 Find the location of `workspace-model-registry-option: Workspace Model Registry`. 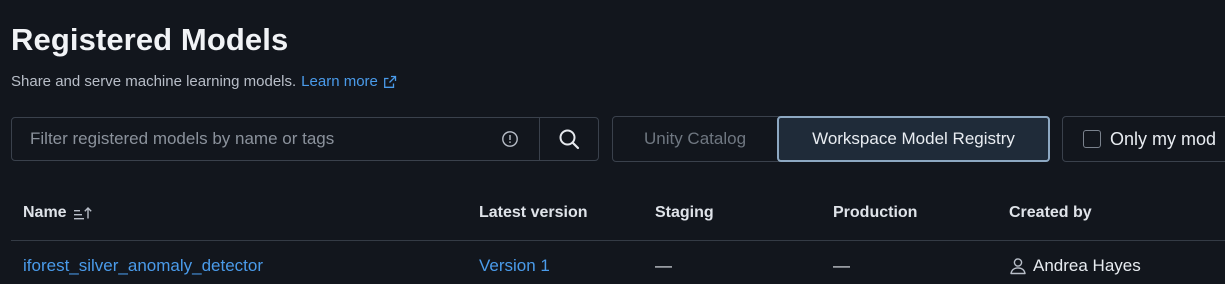

workspace-model-registry-option: Workspace Model Registry is located at coordinates (913, 139).